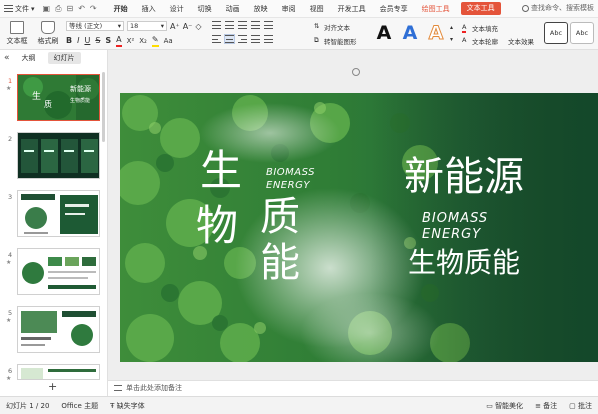  Describe the element at coordinates (52, 98) in the screenshot. I see `slide-thumbnail-1: 1 ★ 生 质 新能源 生物质能` at that location.